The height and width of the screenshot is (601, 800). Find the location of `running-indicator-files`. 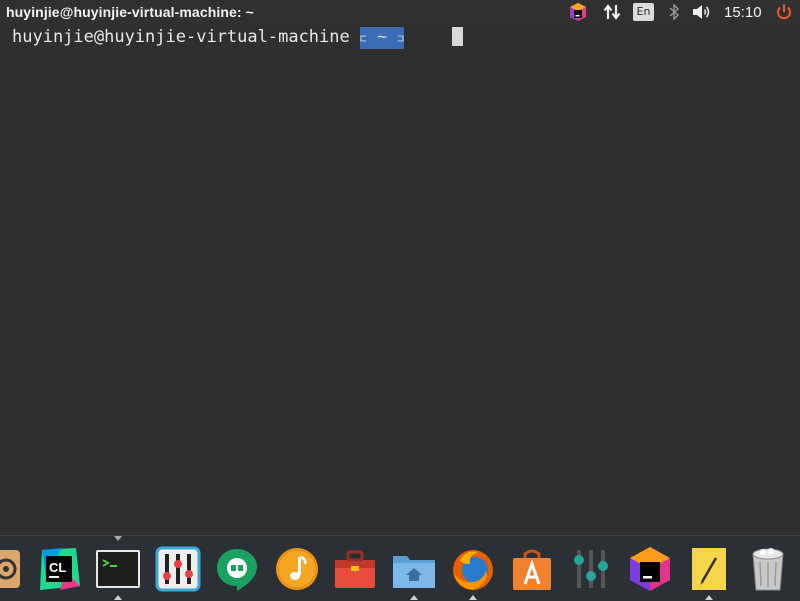

running-indicator-files is located at coordinates (414, 597).